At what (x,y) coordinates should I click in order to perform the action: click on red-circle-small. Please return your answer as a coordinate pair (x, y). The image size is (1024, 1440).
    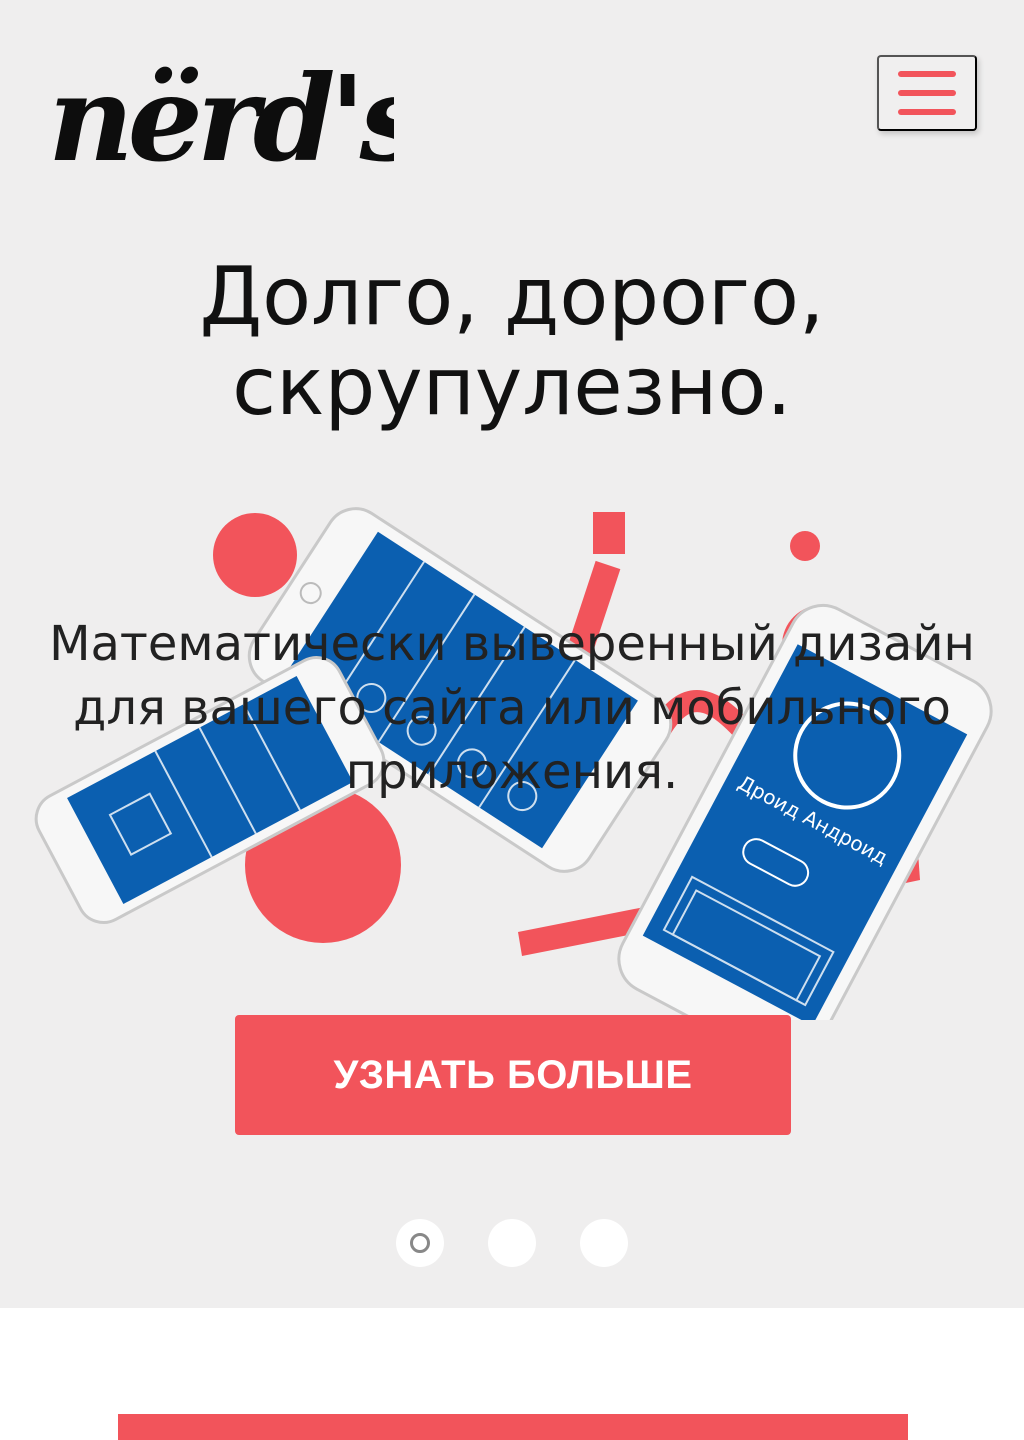
    Looking at the image, I should click on (805, 546).